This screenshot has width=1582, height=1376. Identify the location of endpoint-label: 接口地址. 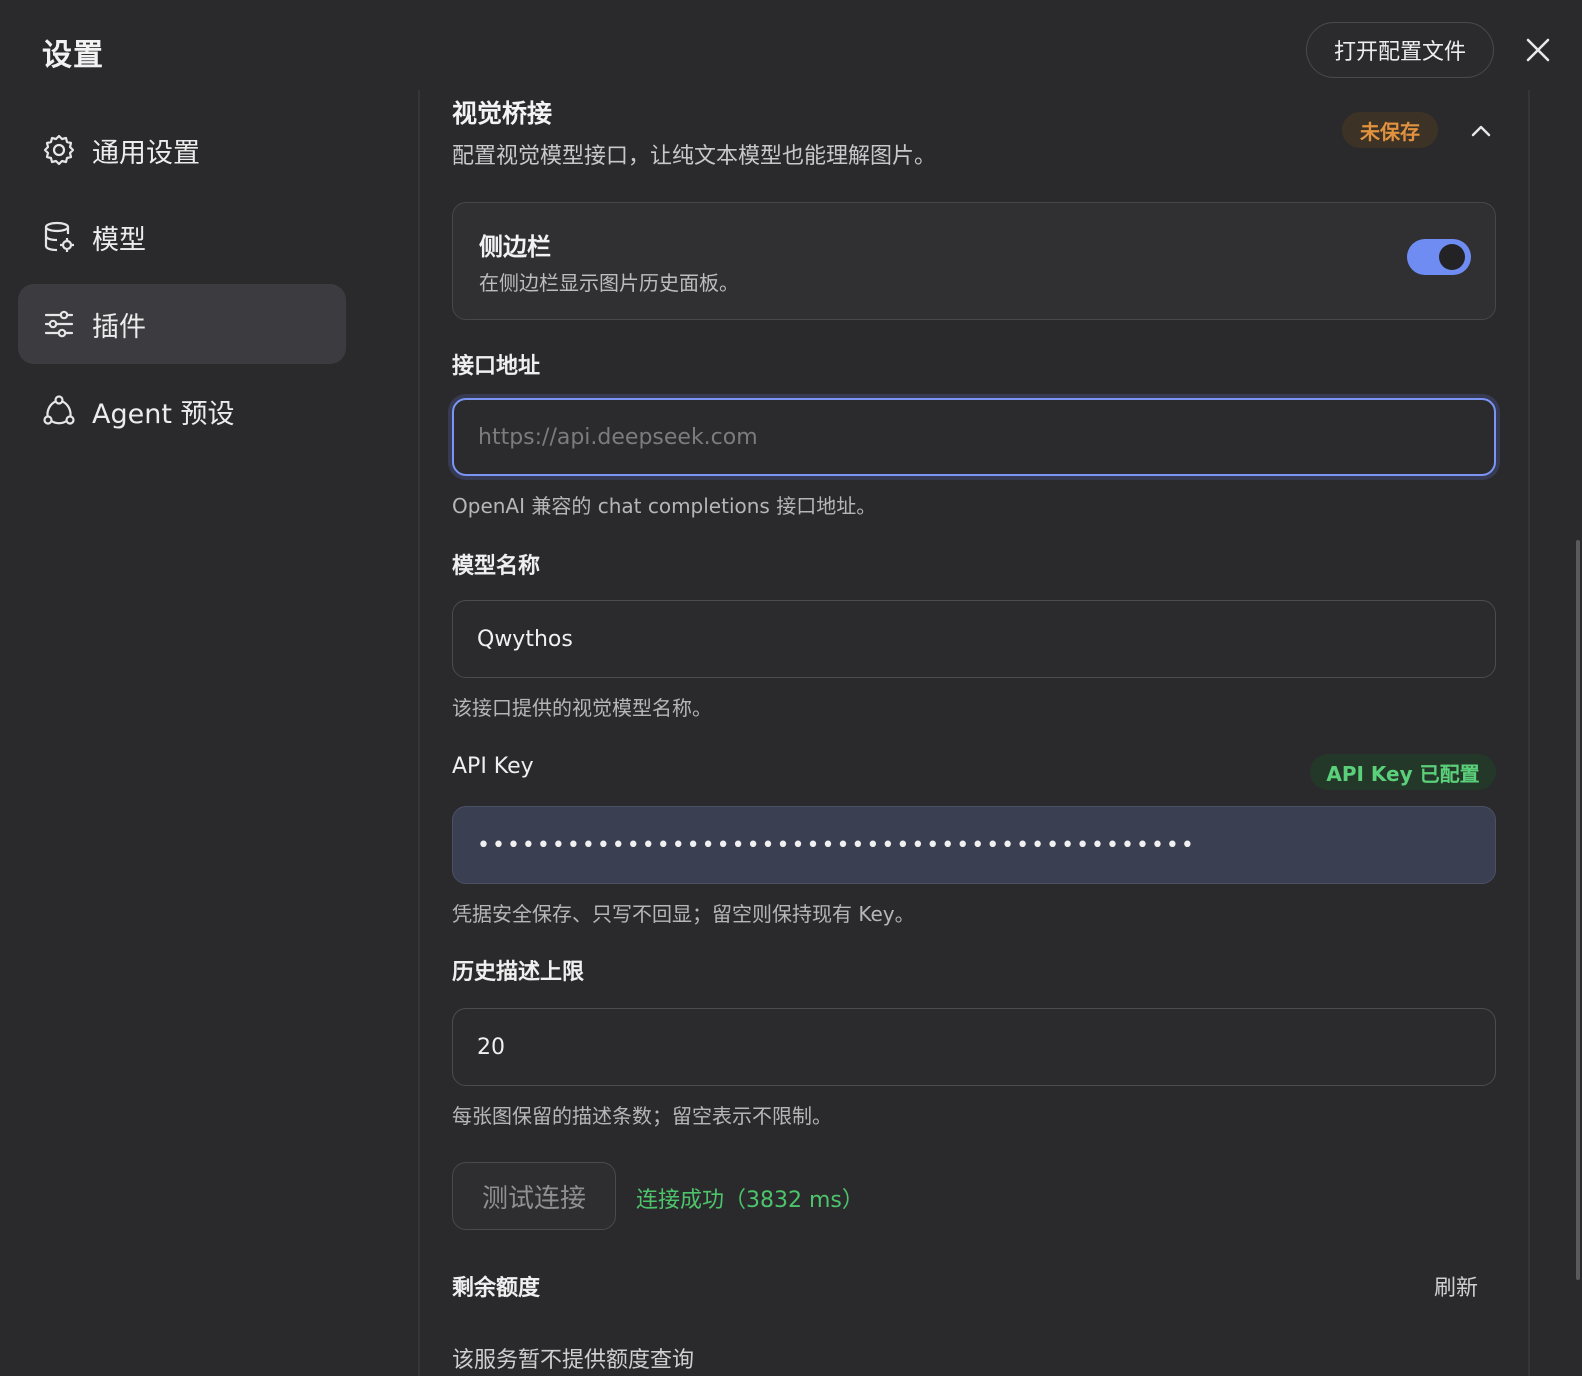
(496, 366).